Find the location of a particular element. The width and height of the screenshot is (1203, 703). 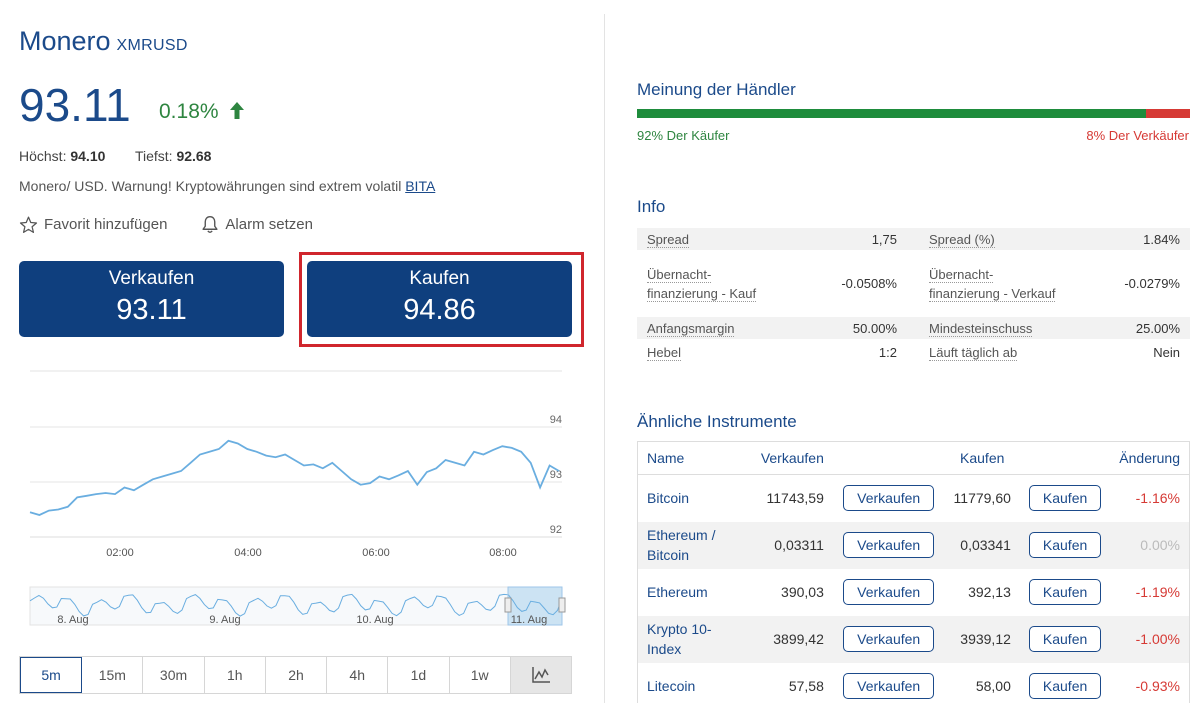

range-15m: 15m is located at coordinates (113, 675).